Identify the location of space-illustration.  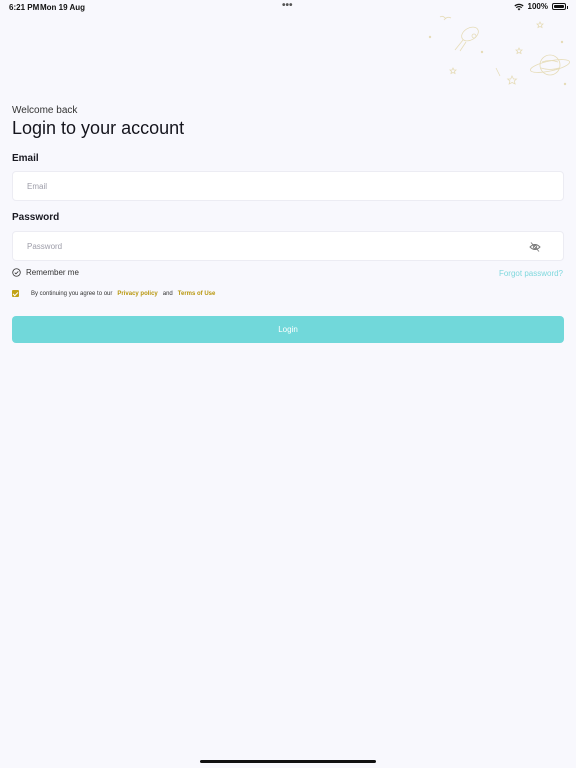
(499, 50).